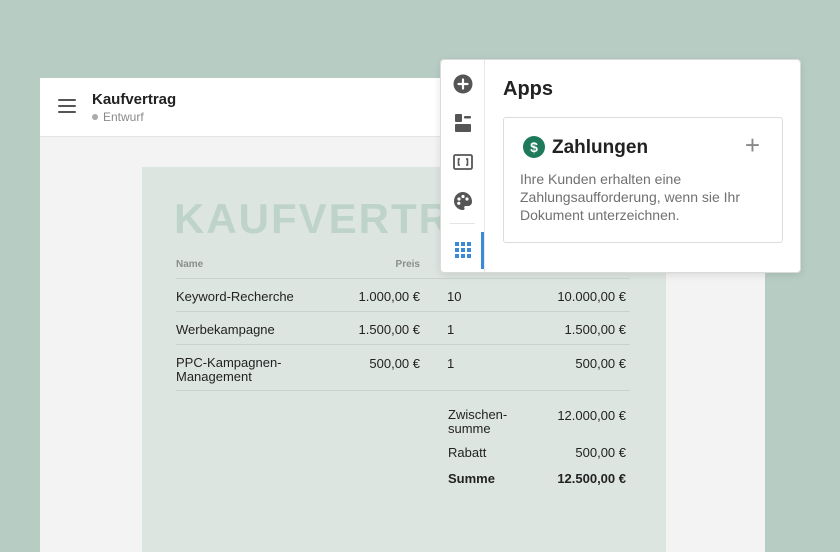 The height and width of the screenshot is (552, 840). Describe the element at coordinates (454, 296) in the screenshot. I see `row-quantity: 10` at that location.